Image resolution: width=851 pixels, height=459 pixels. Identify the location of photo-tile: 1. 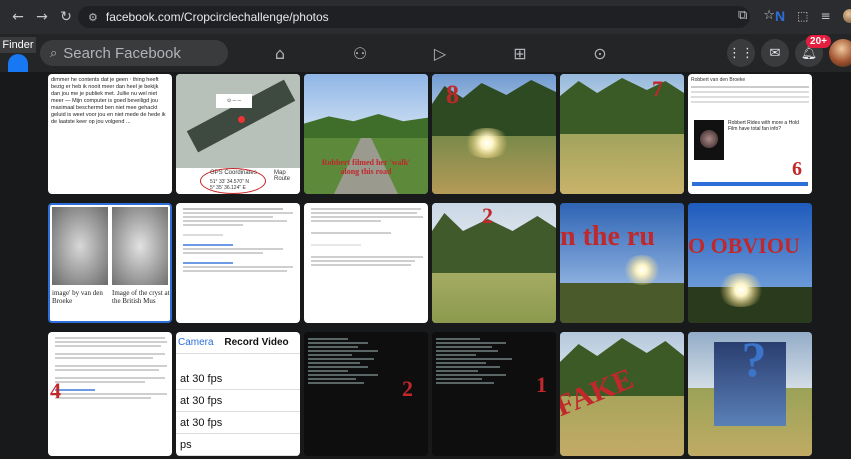
(494, 394).